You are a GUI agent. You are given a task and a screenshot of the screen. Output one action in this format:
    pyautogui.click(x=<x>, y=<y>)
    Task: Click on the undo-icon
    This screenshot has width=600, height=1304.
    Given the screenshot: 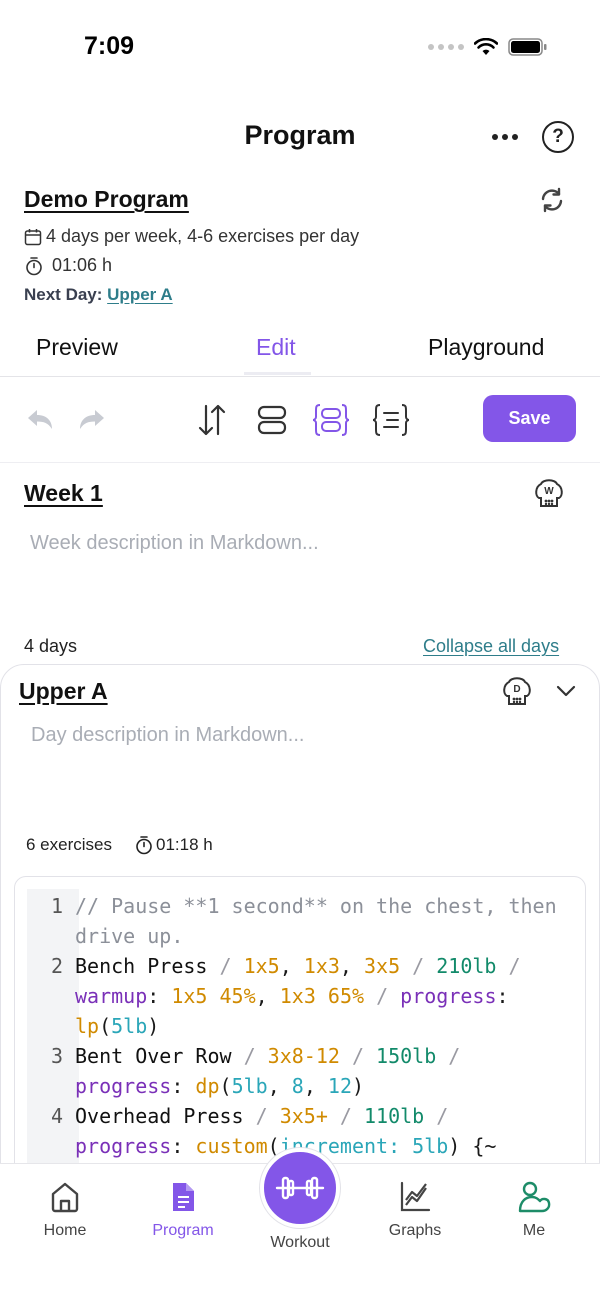 What is the action you would take?
    pyautogui.click(x=40, y=419)
    